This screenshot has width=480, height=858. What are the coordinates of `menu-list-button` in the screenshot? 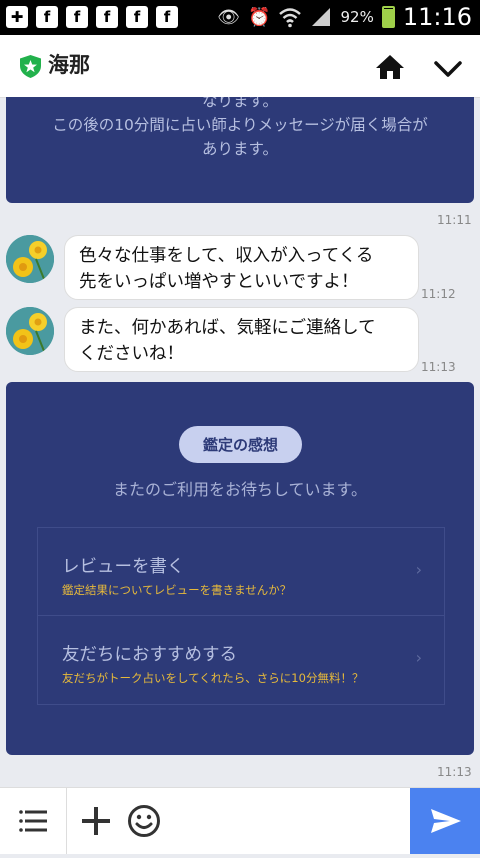 It's located at (33, 821).